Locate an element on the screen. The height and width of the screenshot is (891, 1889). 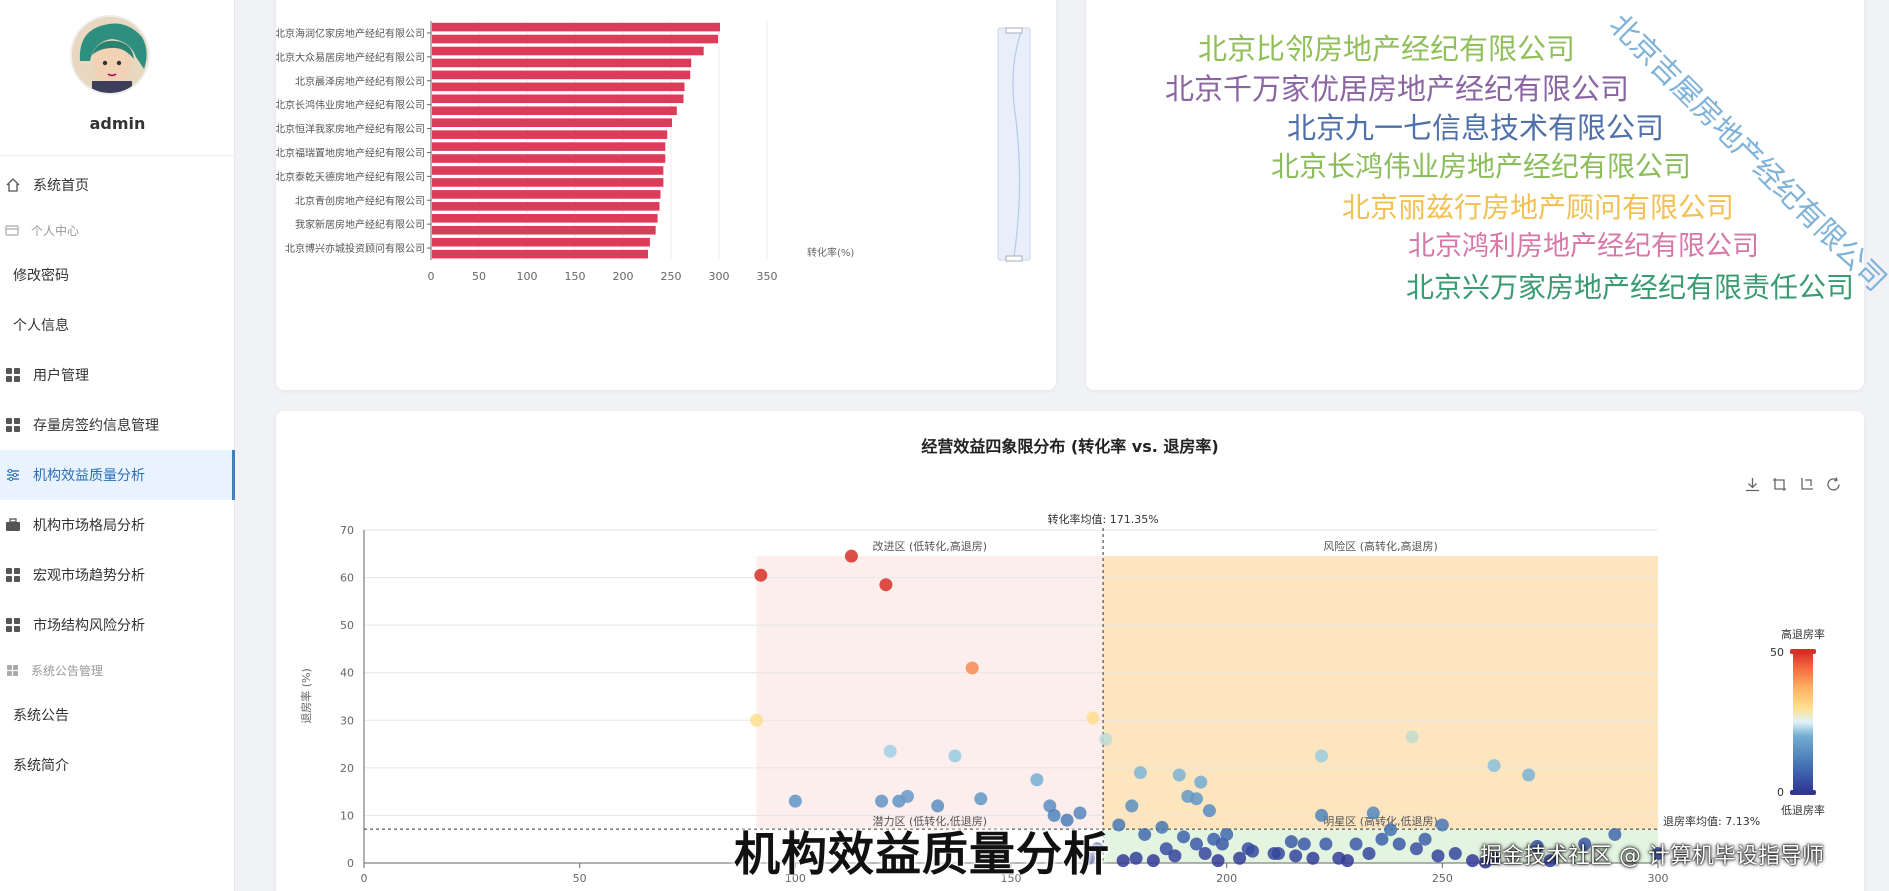
y-tick-label: 20 is located at coordinates (347, 768).